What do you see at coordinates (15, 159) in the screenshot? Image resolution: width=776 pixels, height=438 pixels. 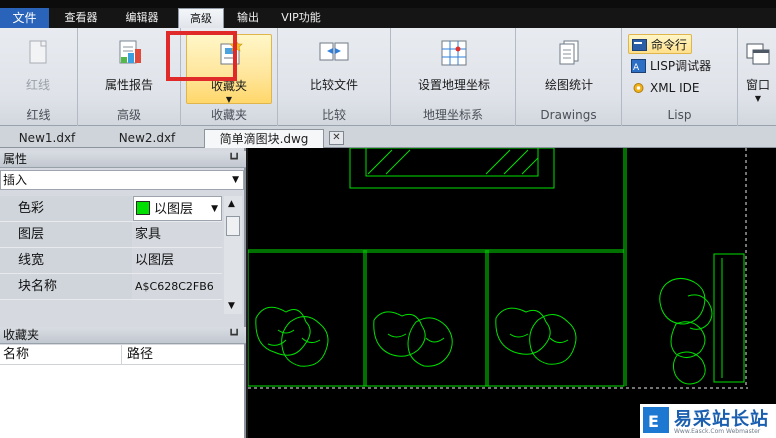 I see `properties-title: 属性` at bounding box center [15, 159].